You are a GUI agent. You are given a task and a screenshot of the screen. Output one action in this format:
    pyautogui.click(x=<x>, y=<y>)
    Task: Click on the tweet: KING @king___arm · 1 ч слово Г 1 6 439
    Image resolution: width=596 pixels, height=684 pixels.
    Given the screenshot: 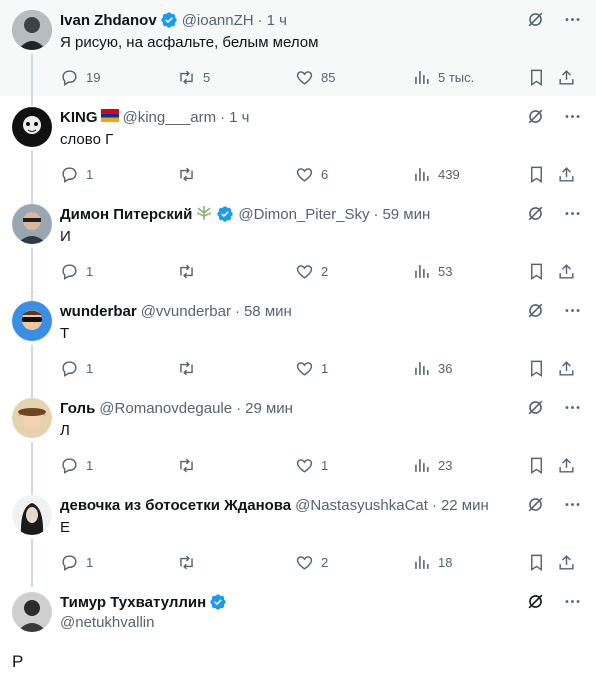 What is the action you would take?
    pyautogui.click(x=298, y=155)
    